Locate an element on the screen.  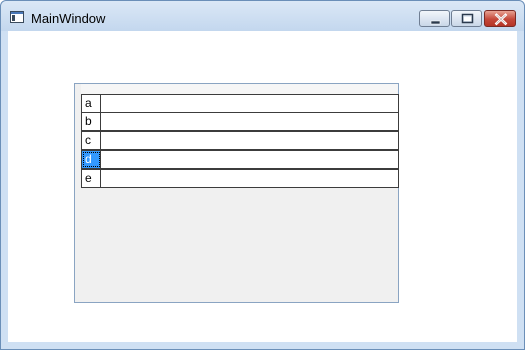
close-icon is located at coordinates (501, 19).